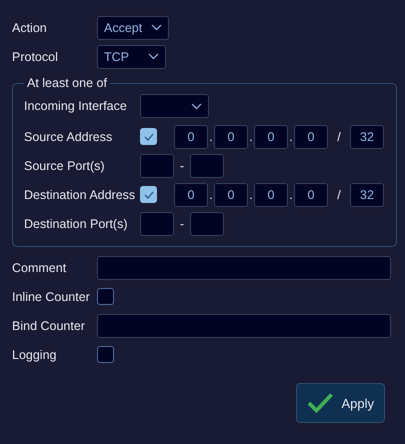 This screenshot has height=444, width=405. I want to click on field-label: Destination Address, so click(80, 195).